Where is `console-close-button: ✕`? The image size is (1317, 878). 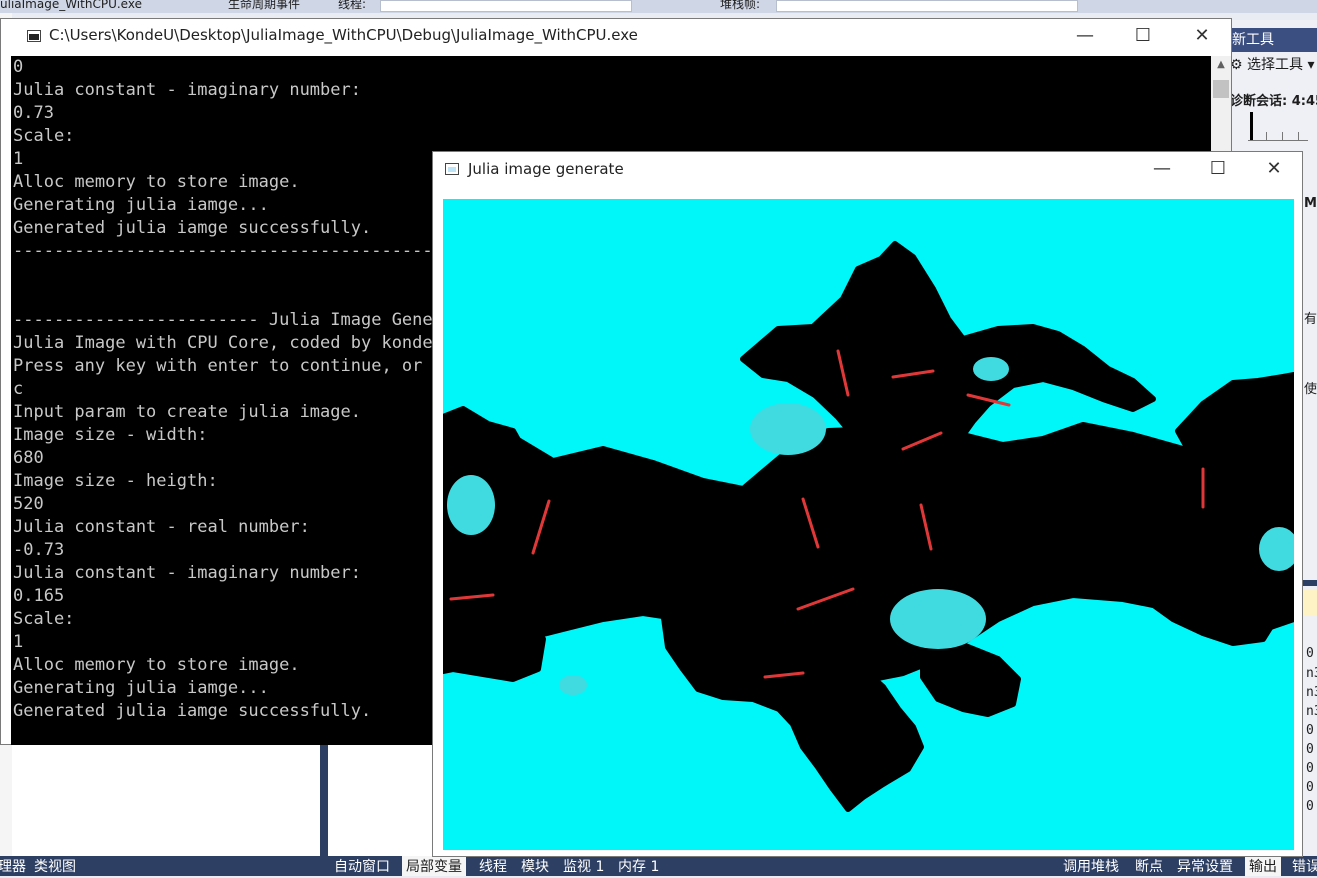 console-close-button: ✕ is located at coordinates (1202, 36).